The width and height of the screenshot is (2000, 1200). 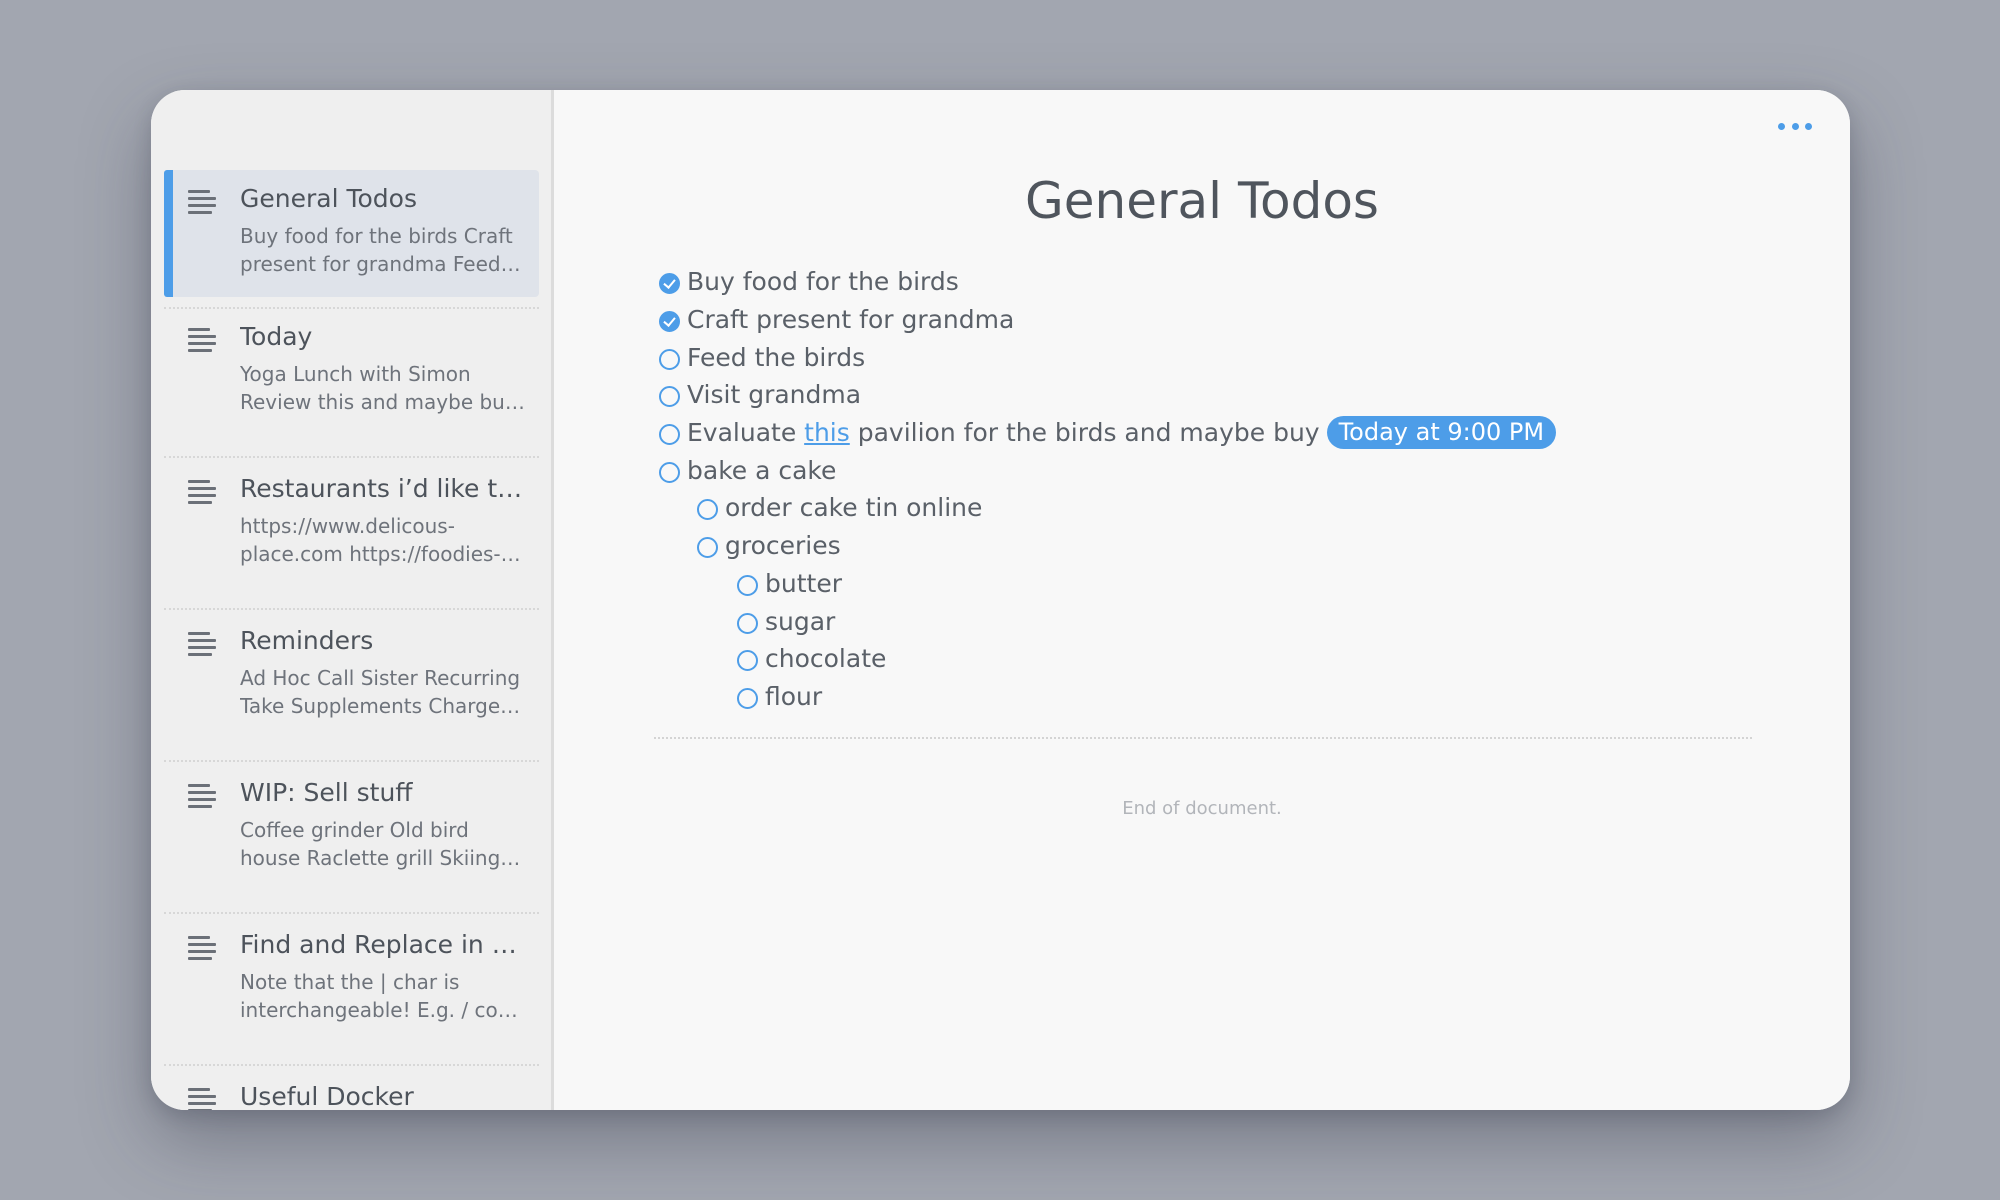 I want to click on todo-subitem: butter, so click(x=1159, y=584).